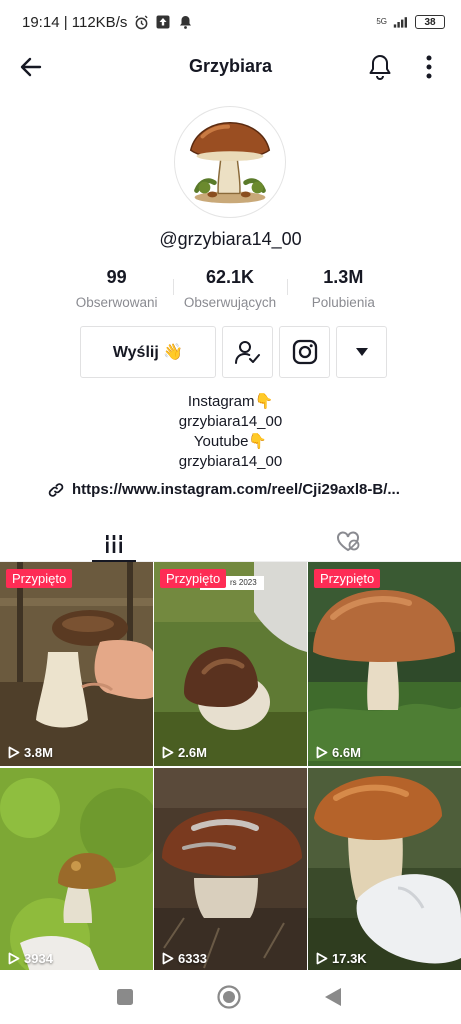  I want to click on system-back-button, so click(333, 997).